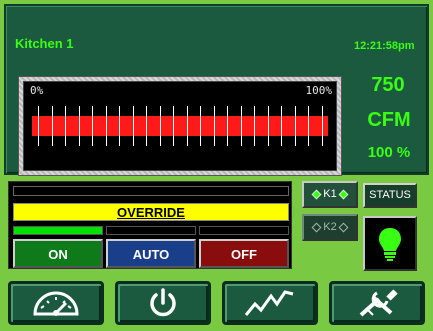  Describe the element at coordinates (58, 230) in the screenshot. I see `on-indicator` at that location.